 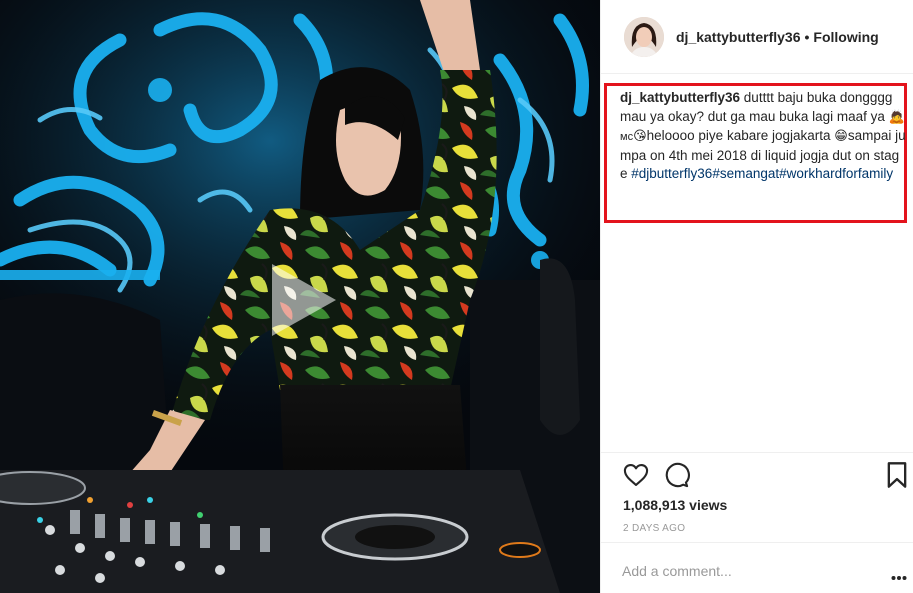 I want to click on comment-divider, so click(x=757, y=542).